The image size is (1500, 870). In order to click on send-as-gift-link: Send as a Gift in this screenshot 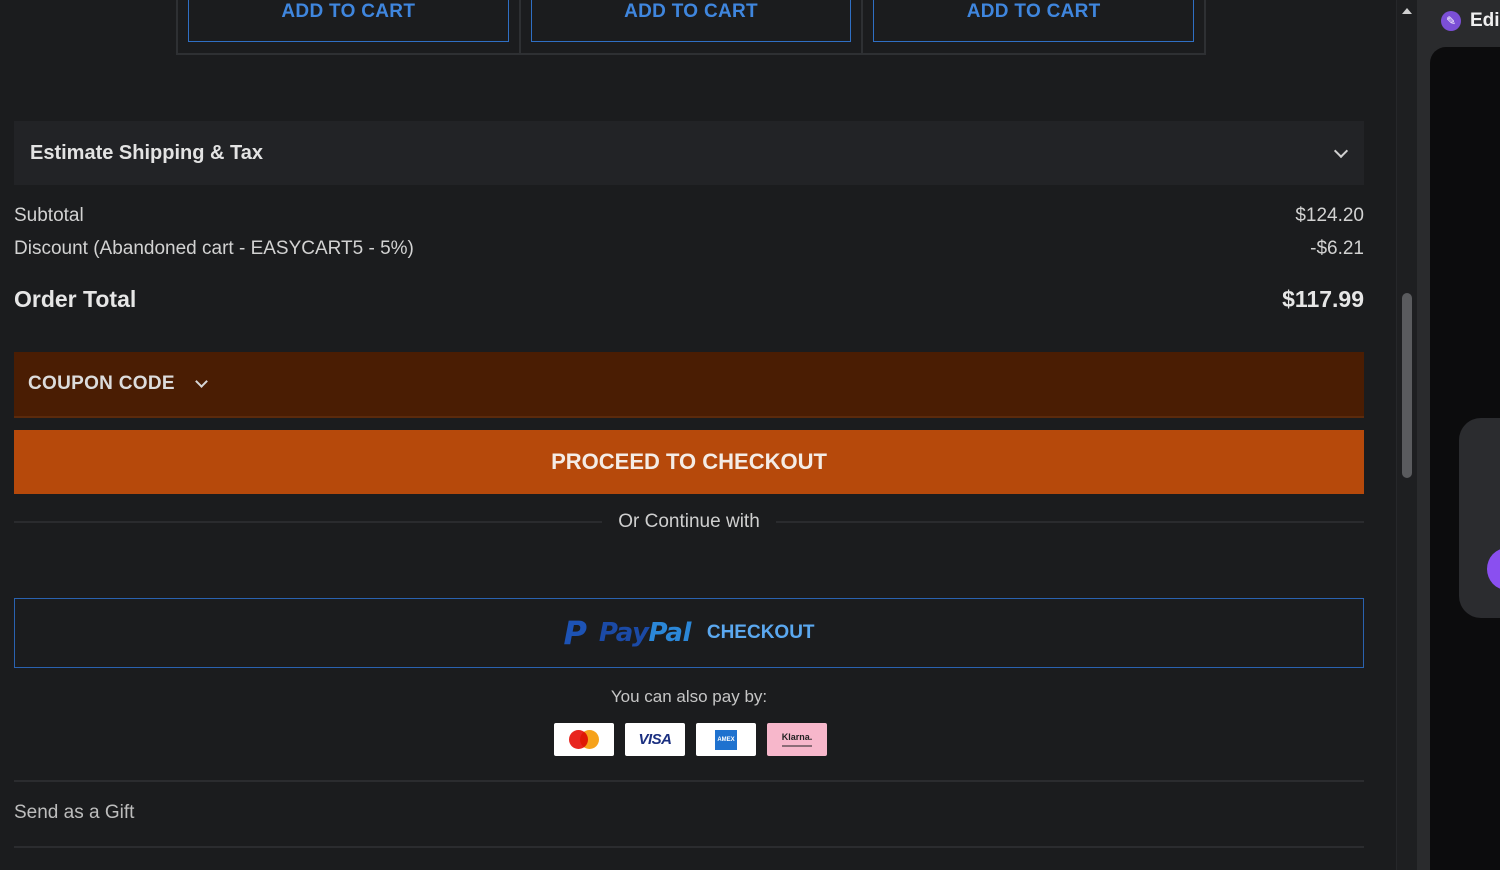, I will do `click(74, 813)`.